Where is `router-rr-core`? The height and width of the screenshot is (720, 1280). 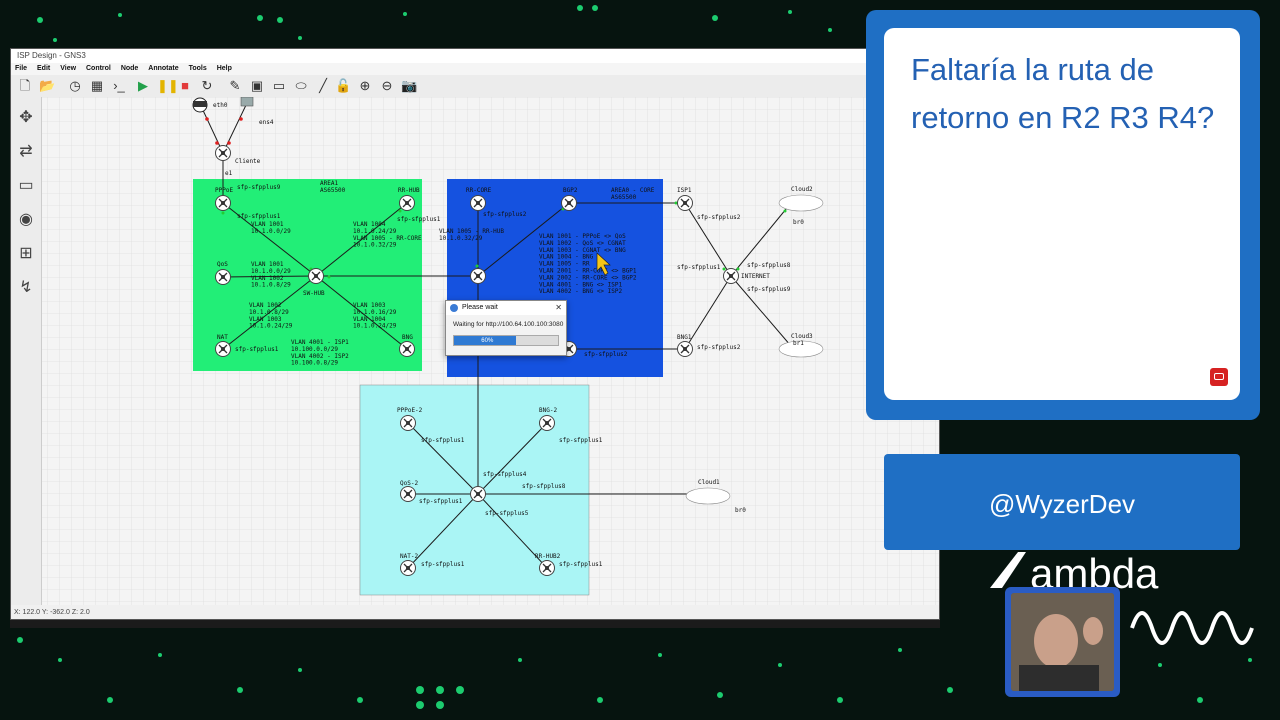 router-rr-core is located at coordinates (478, 203).